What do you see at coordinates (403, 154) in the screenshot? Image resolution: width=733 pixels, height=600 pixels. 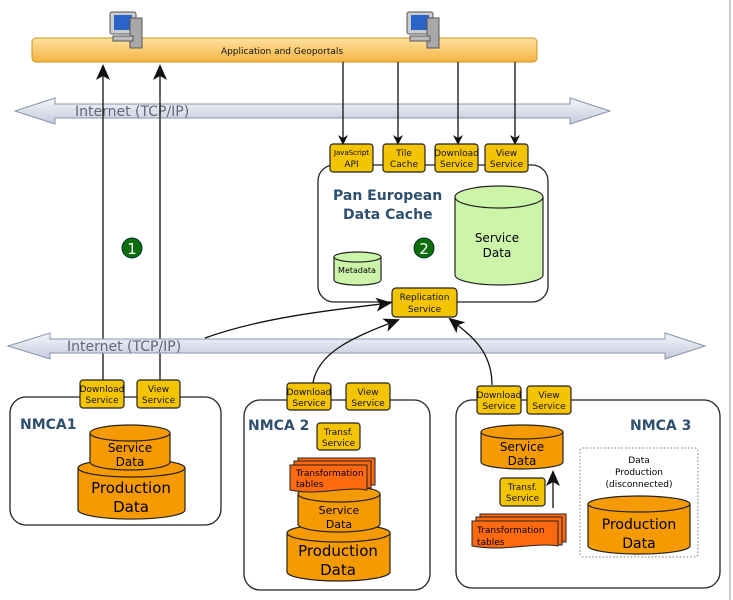 I see `tile-cache-label-1: Tile` at bounding box center [403, 154].